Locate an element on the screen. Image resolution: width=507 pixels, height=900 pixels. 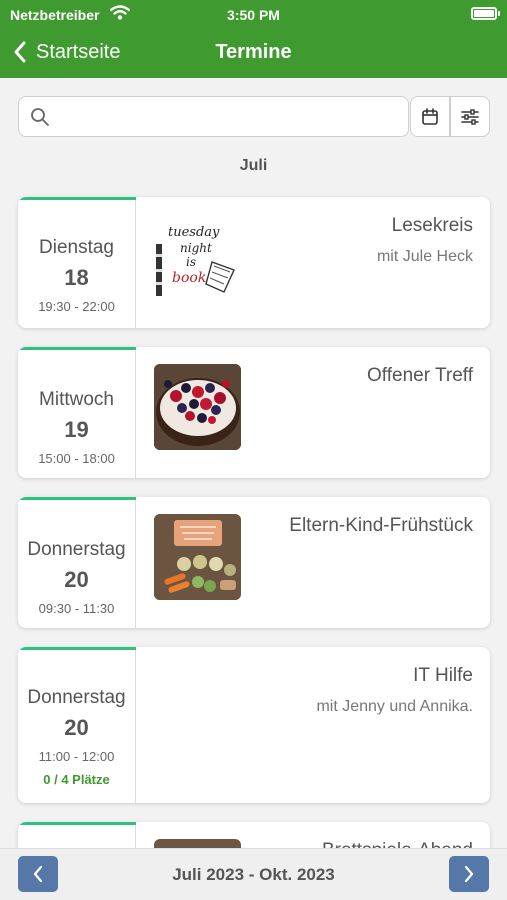
event-day: 18 is located at coordinates (76, 277).